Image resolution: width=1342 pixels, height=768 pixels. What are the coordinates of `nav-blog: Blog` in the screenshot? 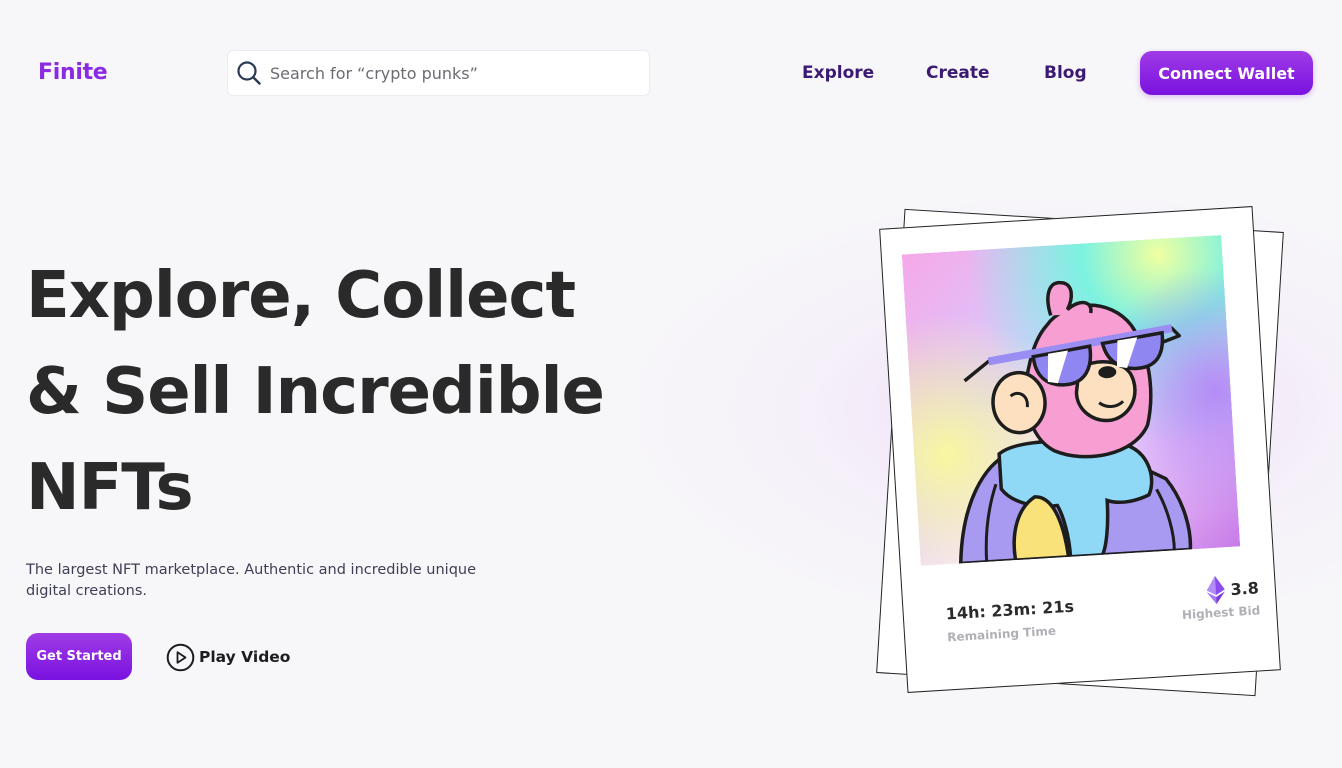 It's located at (1065, 73).